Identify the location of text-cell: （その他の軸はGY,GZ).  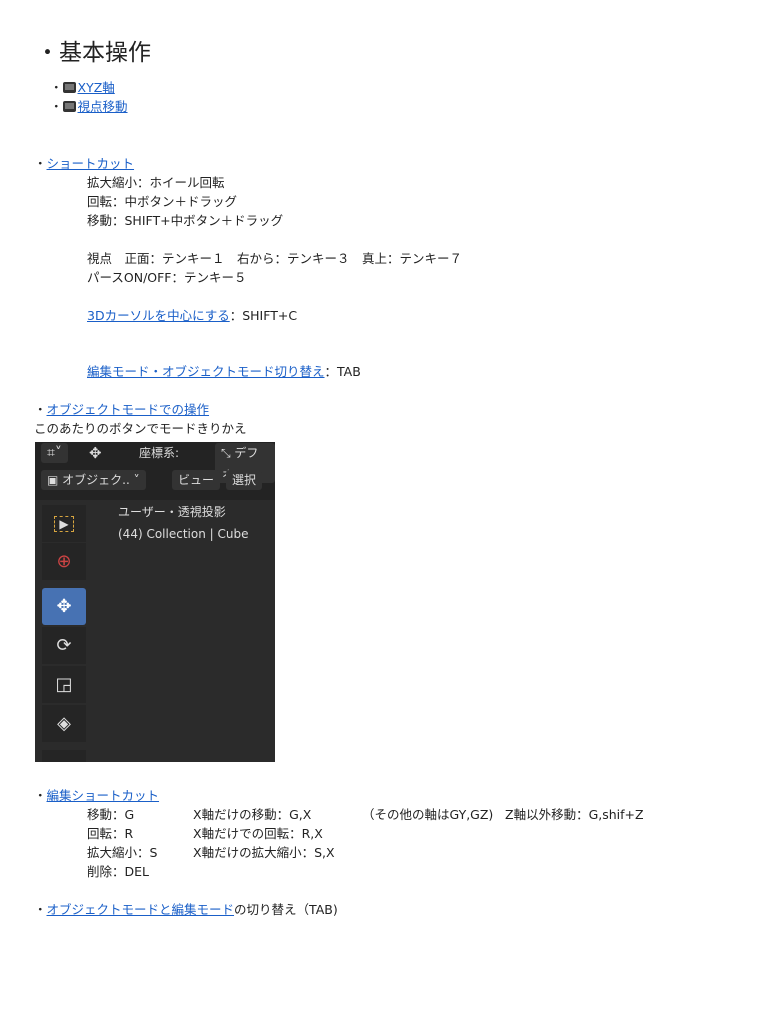
(428, 814).